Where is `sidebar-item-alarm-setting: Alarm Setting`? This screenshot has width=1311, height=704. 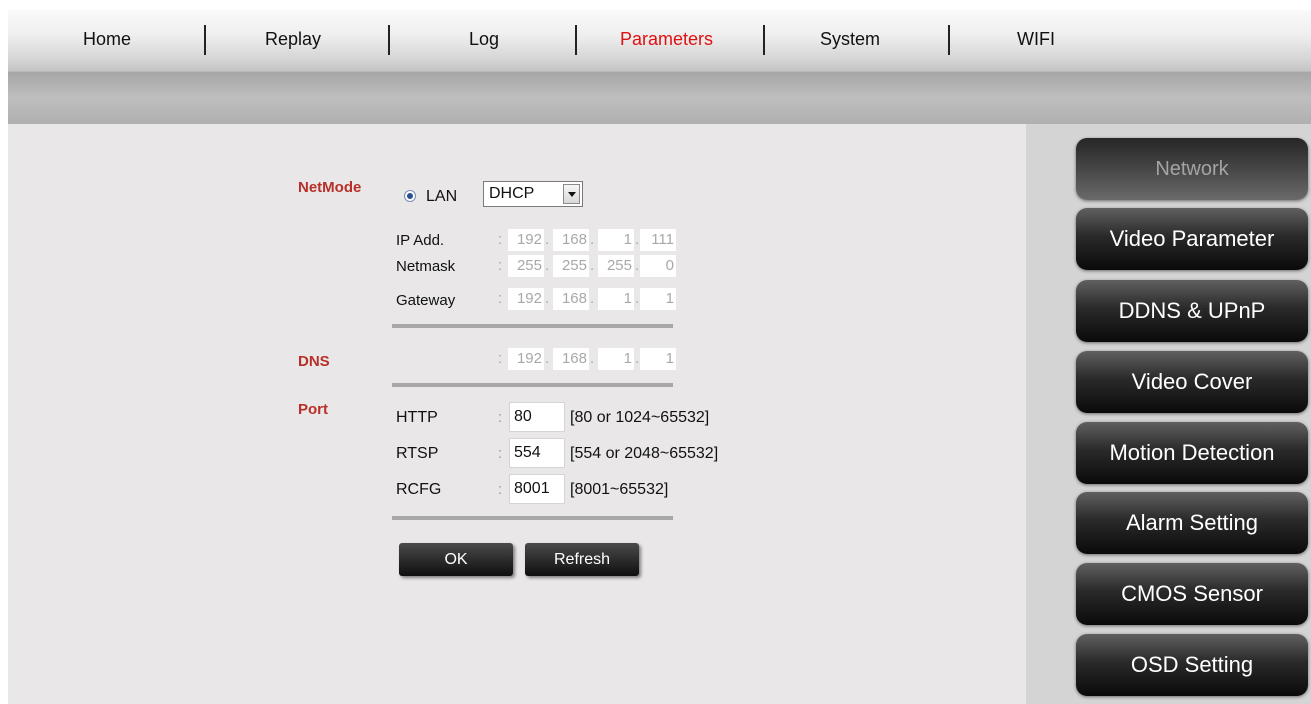
sidebar-item-alarm-setting: Alarm Setting is located at coordinates (1192, 523).